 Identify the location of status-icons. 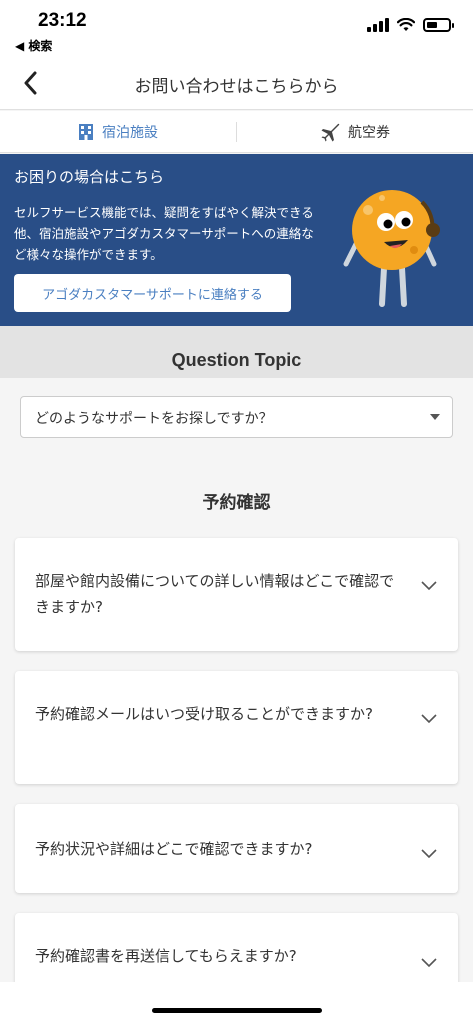
(410, 25).